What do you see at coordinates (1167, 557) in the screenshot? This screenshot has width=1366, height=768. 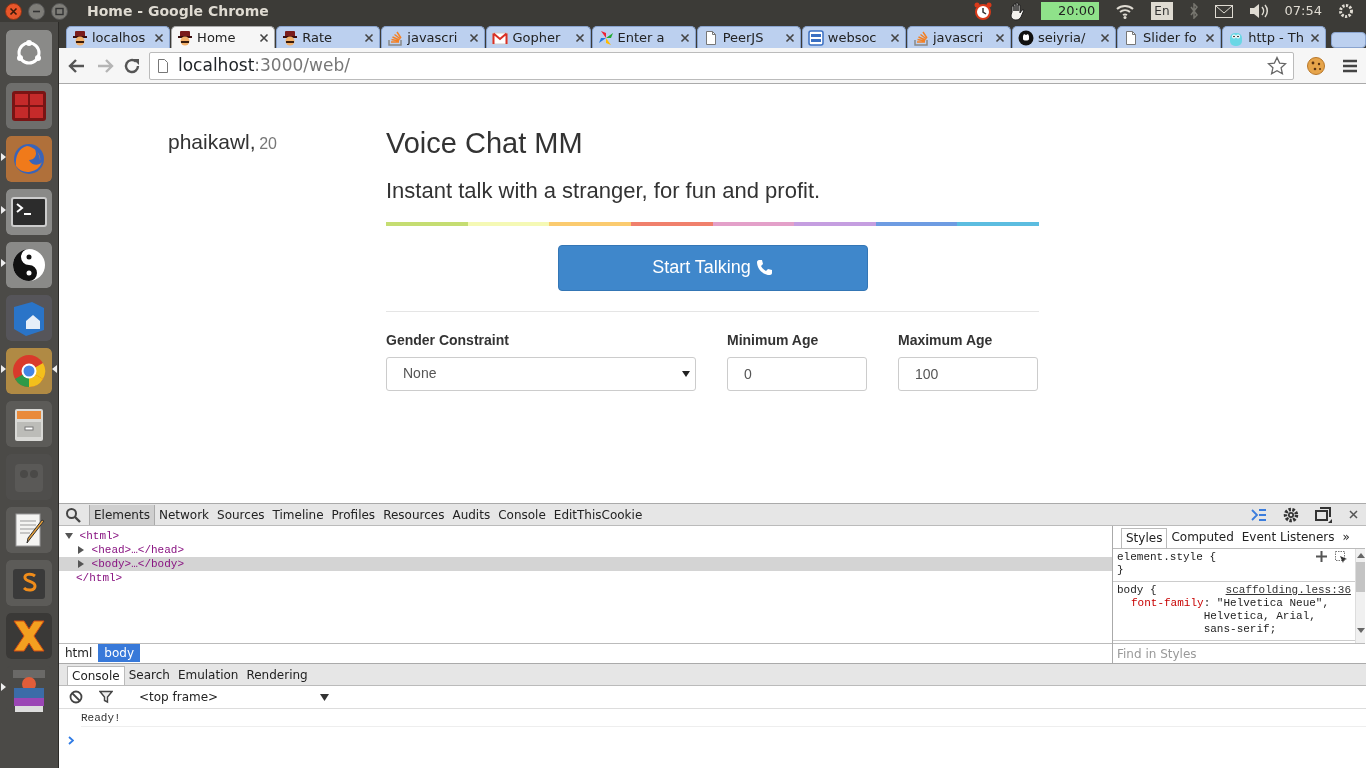 I see `css-selector: element.style {` at bounding box center [1167, 557].